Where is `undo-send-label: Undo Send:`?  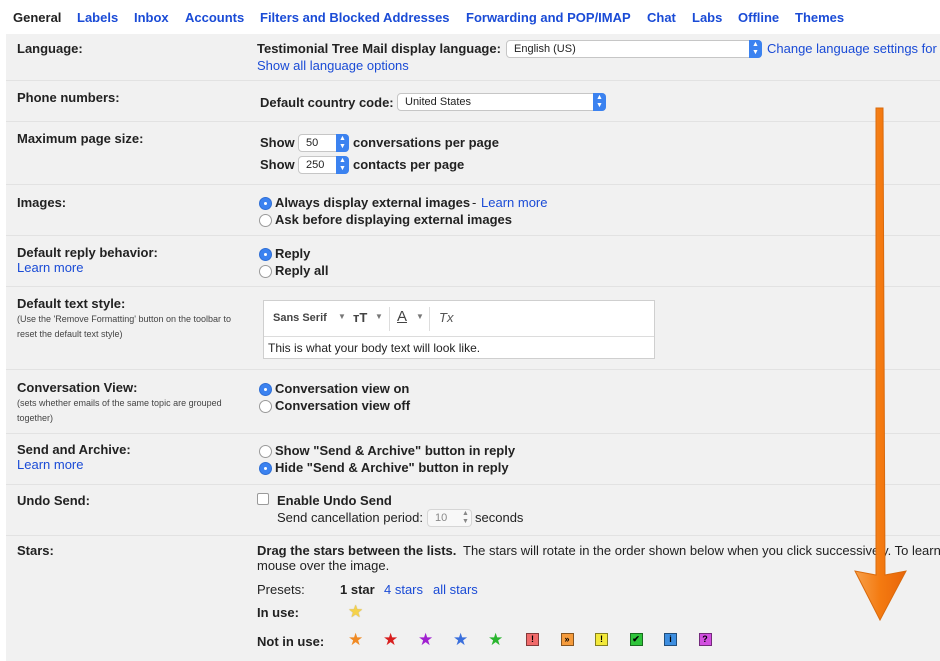 undo-send-label: Undo Send: is located at coordinates (53, 500).